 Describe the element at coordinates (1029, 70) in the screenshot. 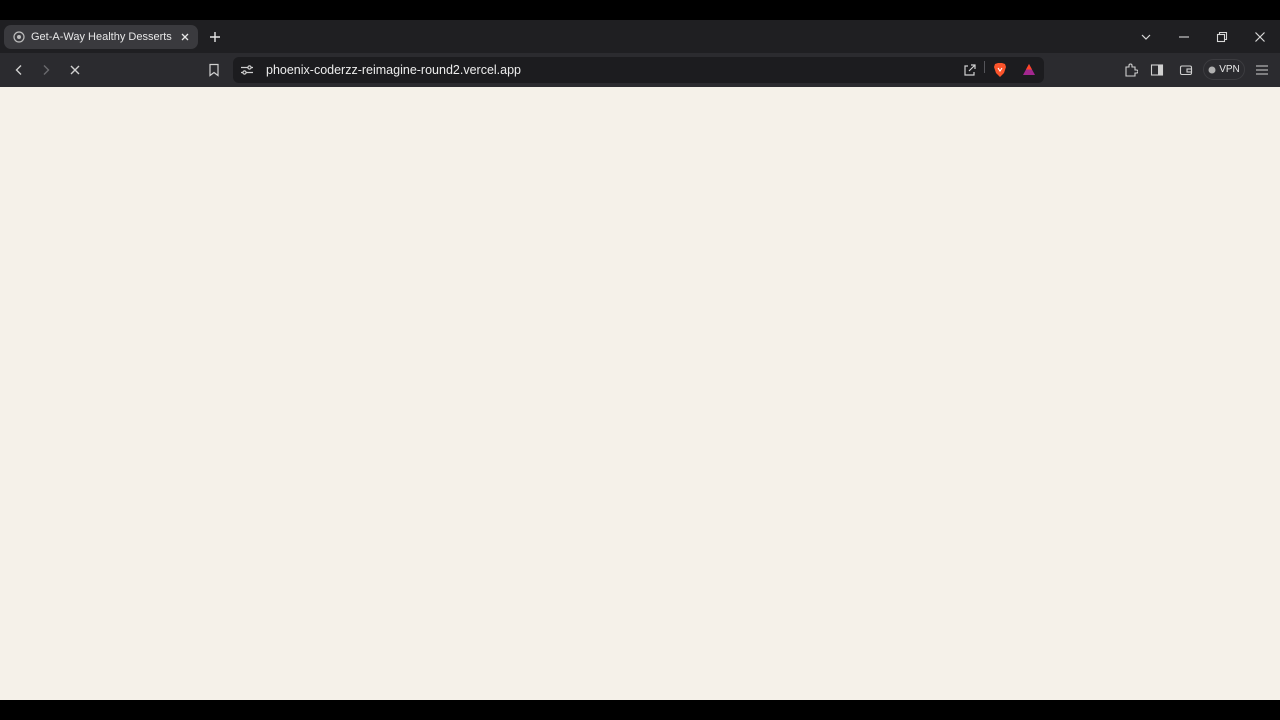

I see `brave-rewards-icon` at that location.